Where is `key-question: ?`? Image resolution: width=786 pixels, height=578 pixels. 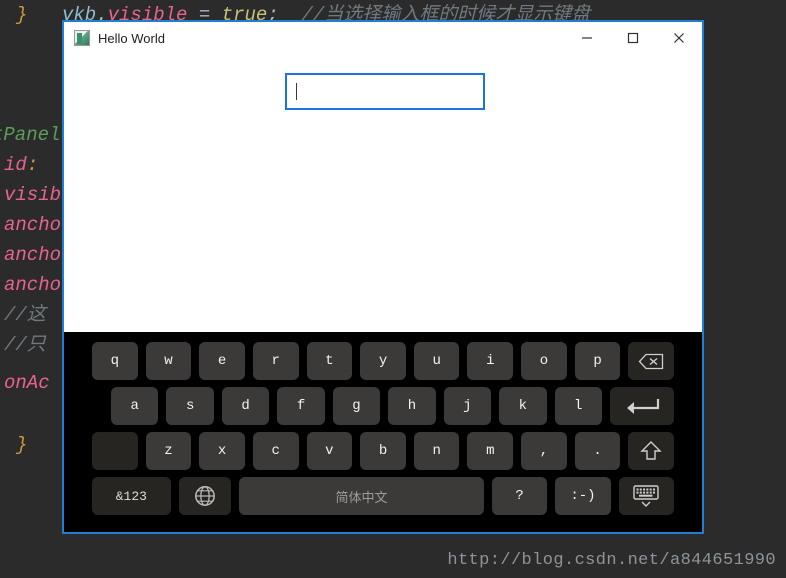 key-question: ? is located at coordinates (519, 496).